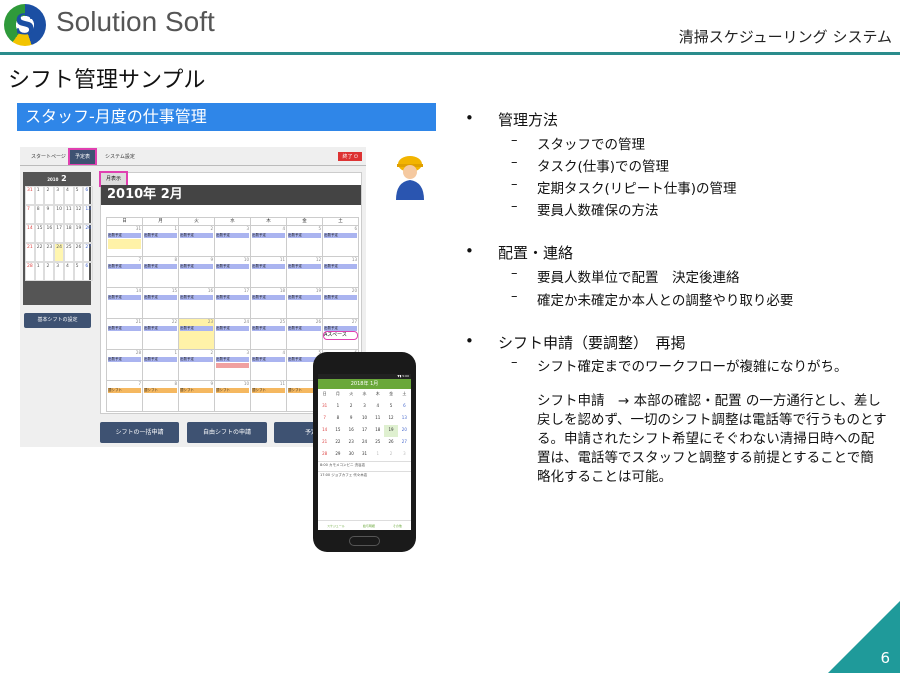 This screenshot has height=673, width=900. I want to click on calendar-cell: 2 出勤予定, so click(197, 241).